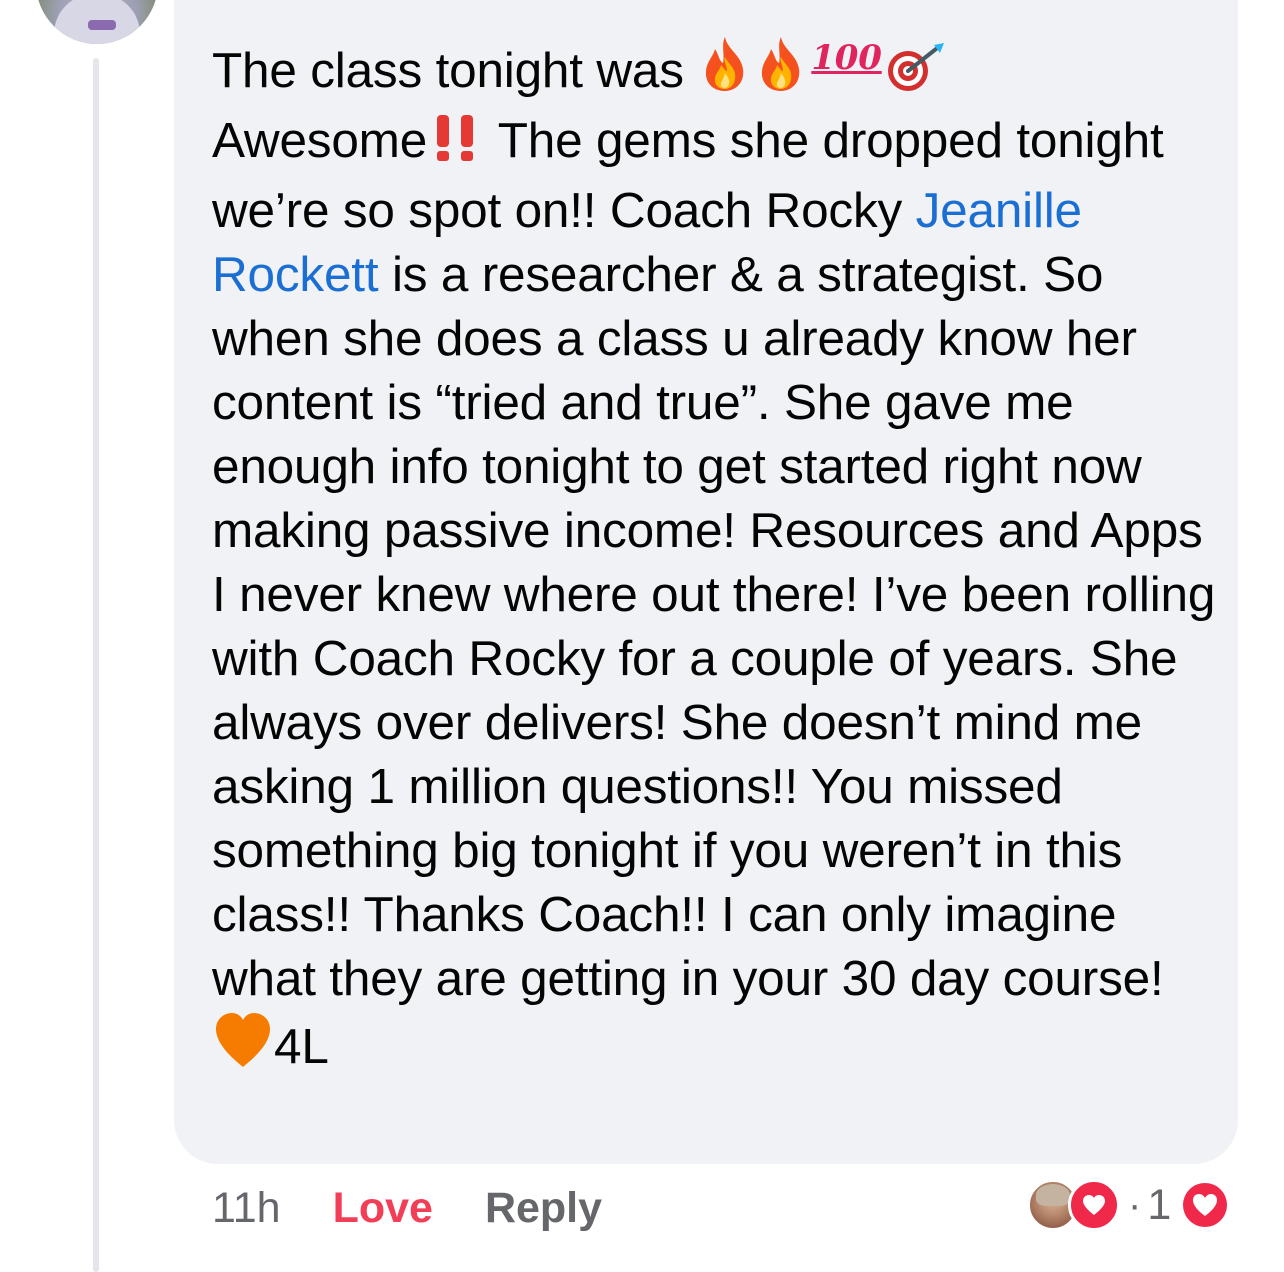 Image resolution: width=1284 pixels, height=1272 pixels. What do you see at coordinates (456, 146) in the screenshot?
I see `double-exclamation-emoji-icon` at bounding box center [456, 146].